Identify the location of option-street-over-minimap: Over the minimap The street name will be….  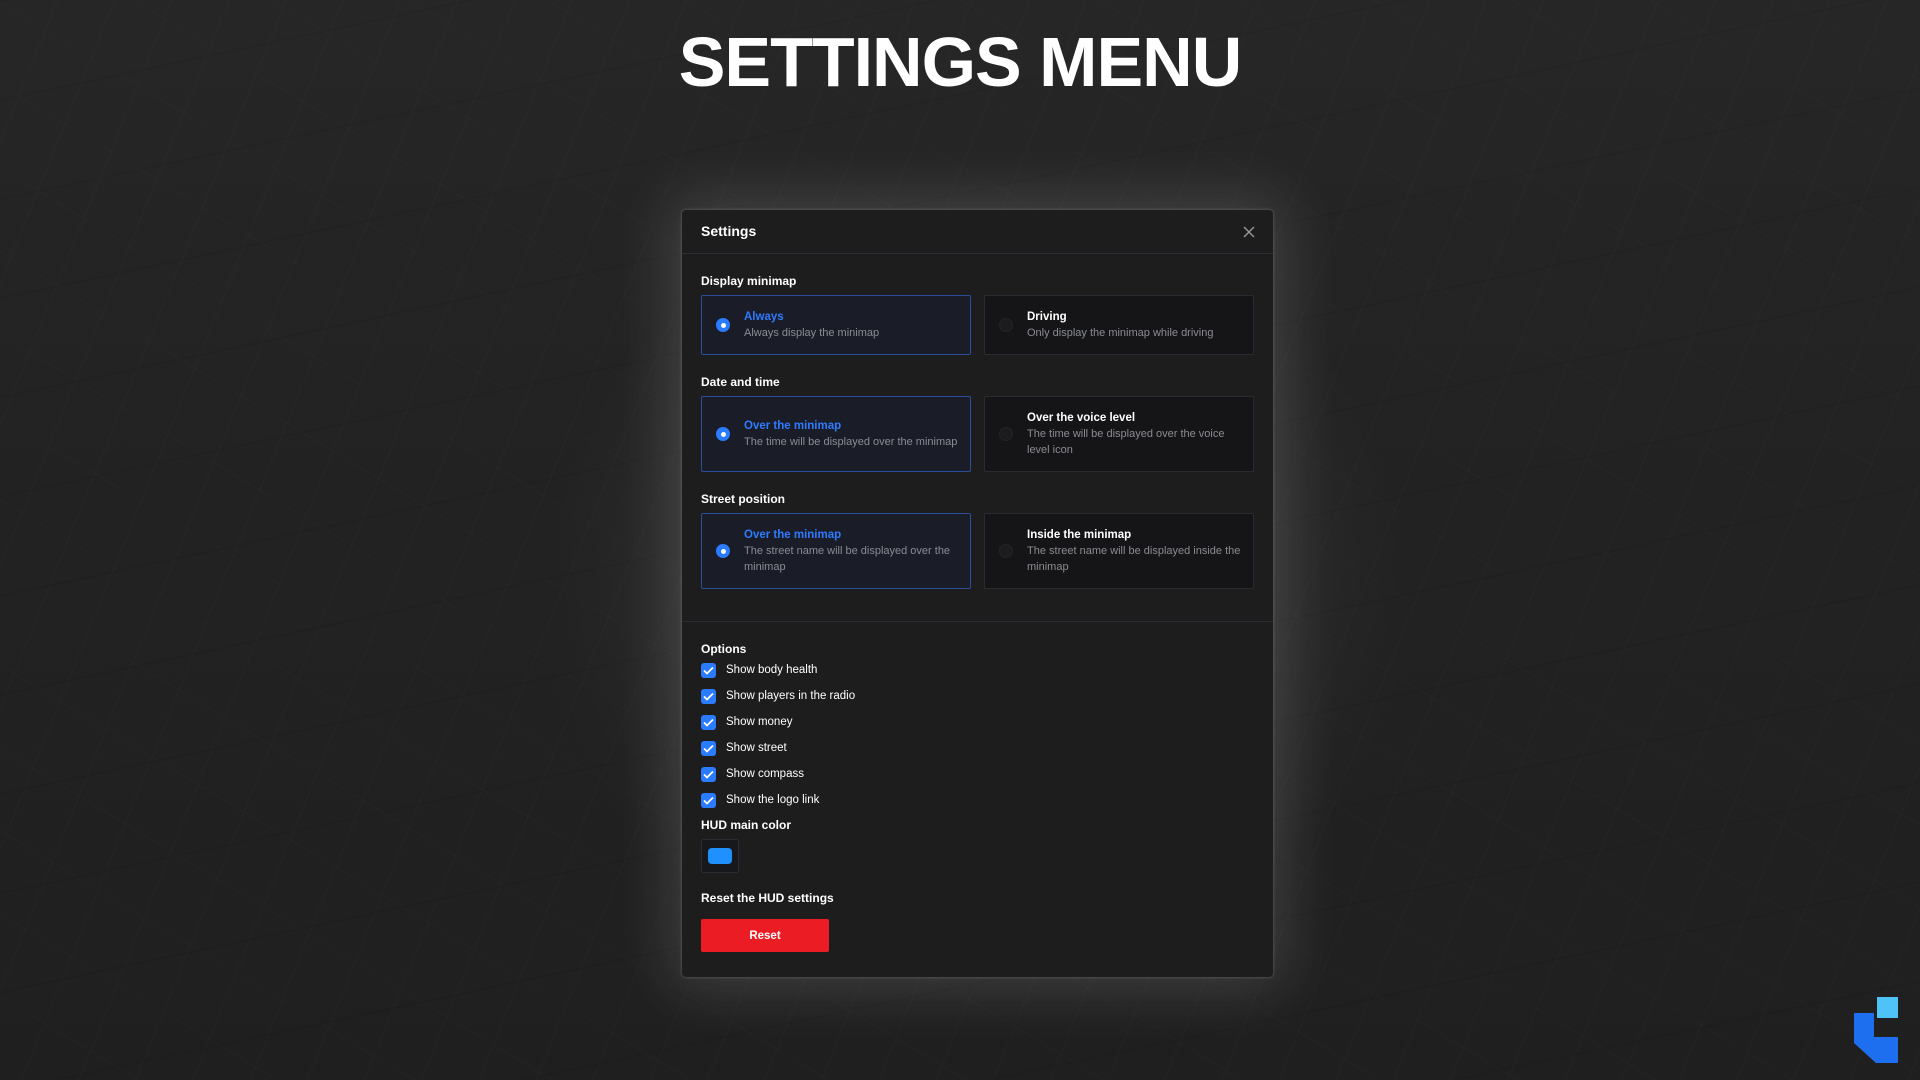
(836, 551).